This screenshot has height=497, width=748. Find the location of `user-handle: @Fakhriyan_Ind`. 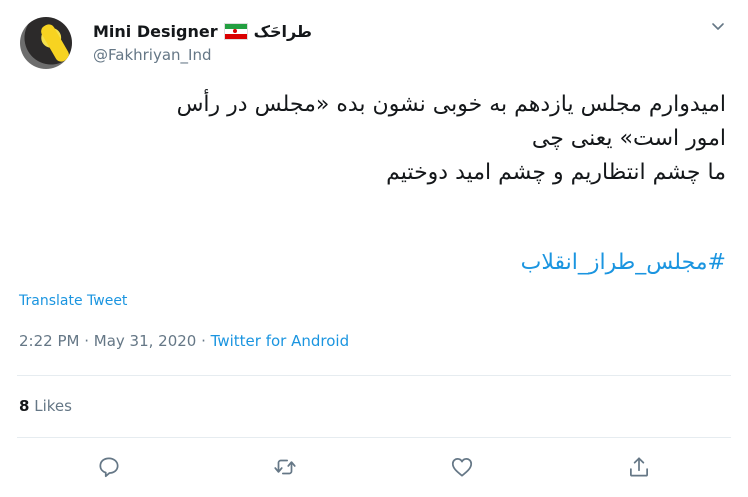

user-handle: @Fakhriyan_Ind is located at coordinates (152, 55).